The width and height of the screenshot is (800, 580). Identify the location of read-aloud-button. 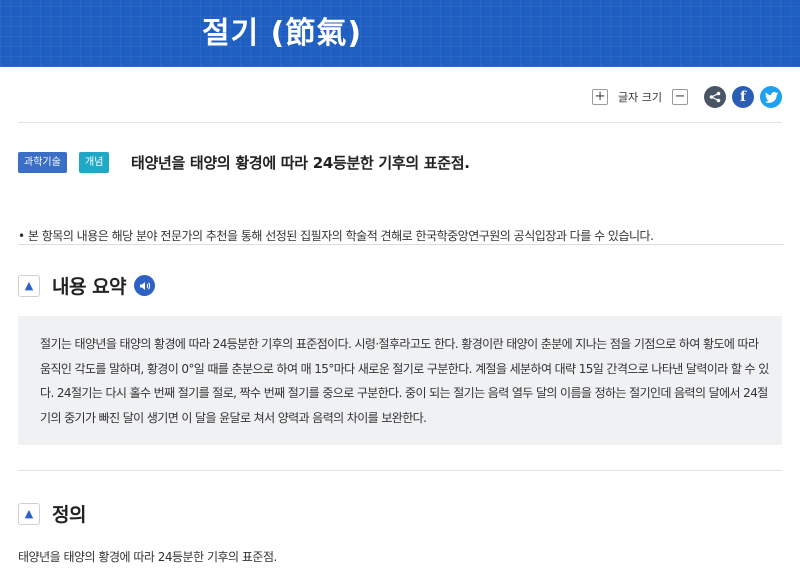
(145, 285).